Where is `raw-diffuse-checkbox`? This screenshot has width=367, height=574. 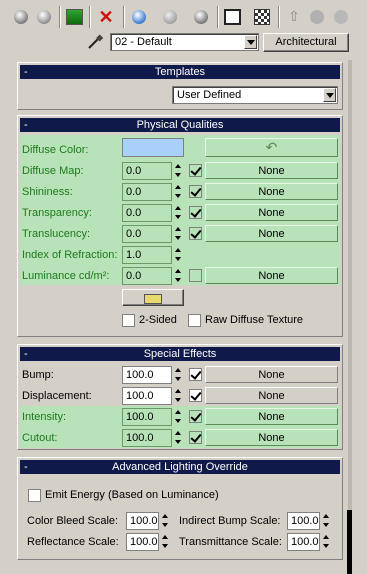 raw-diffuse-checkbox is located at coordinates (194, 320).